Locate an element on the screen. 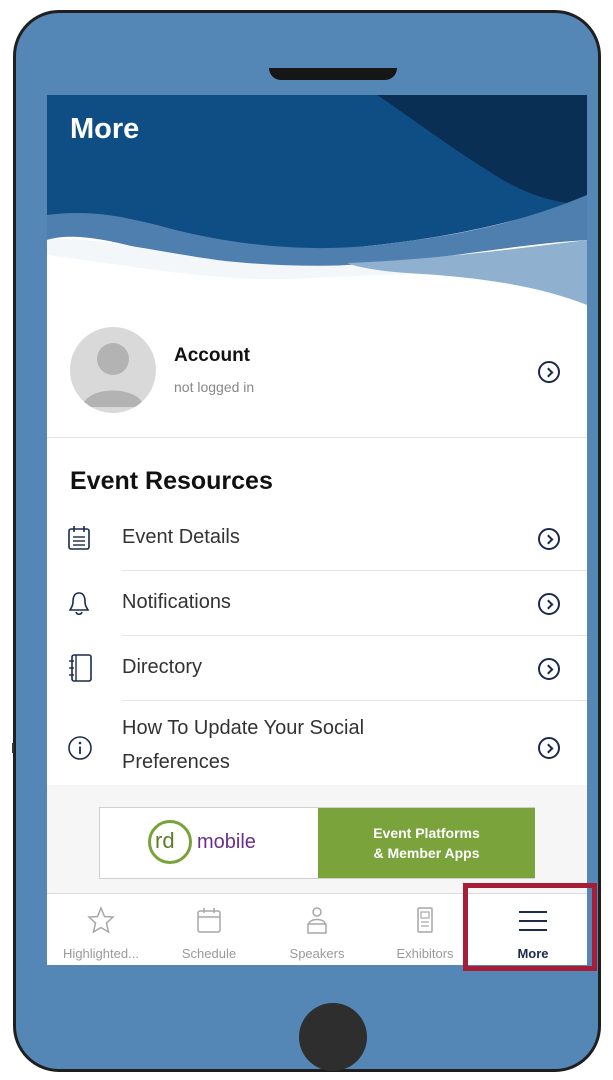 Image resolution: width=613 pixels, height=1080 pixels. item-label-line1: How To Update Your Social is located at coordinates (243, 728).